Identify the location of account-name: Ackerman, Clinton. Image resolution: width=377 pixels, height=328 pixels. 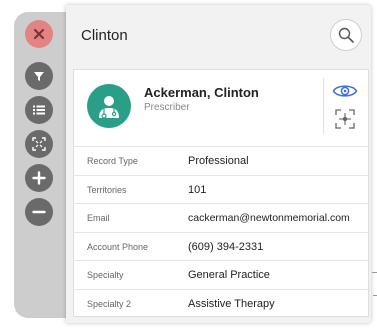
(201, 92).